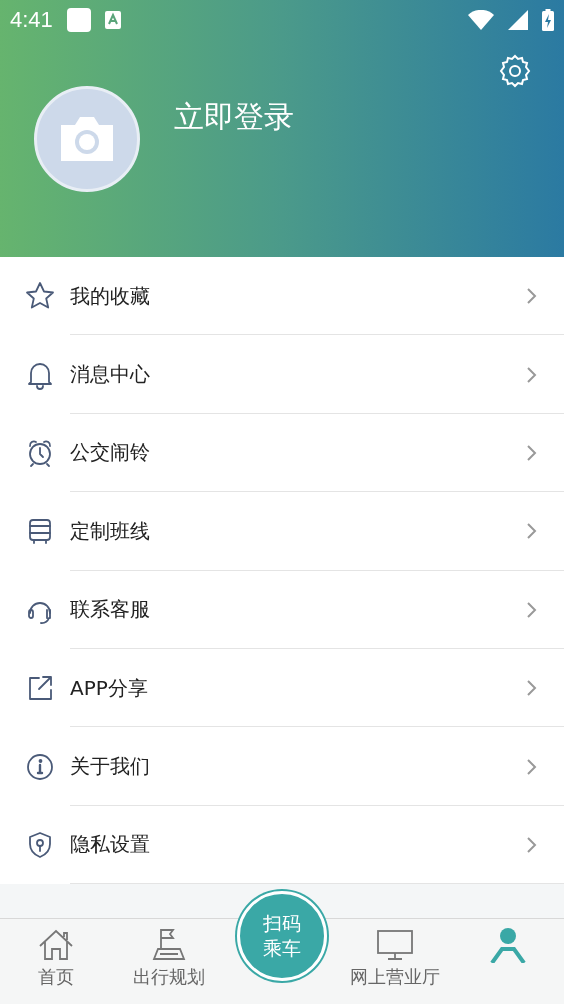 This screenshot has width=564, height=1004. Describe the element at coordinates (394, 961) in the screenshot. I see `nav-tab: 网上营业厅` at that location.